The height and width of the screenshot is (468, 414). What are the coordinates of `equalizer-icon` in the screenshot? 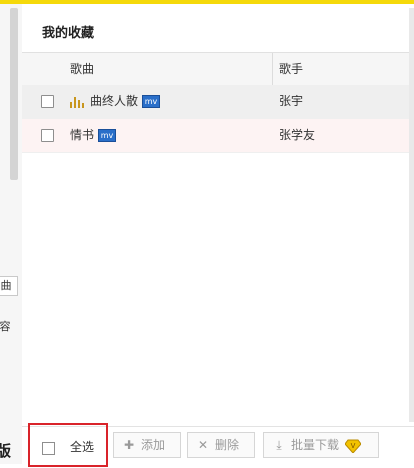 It's located at (77, 102).